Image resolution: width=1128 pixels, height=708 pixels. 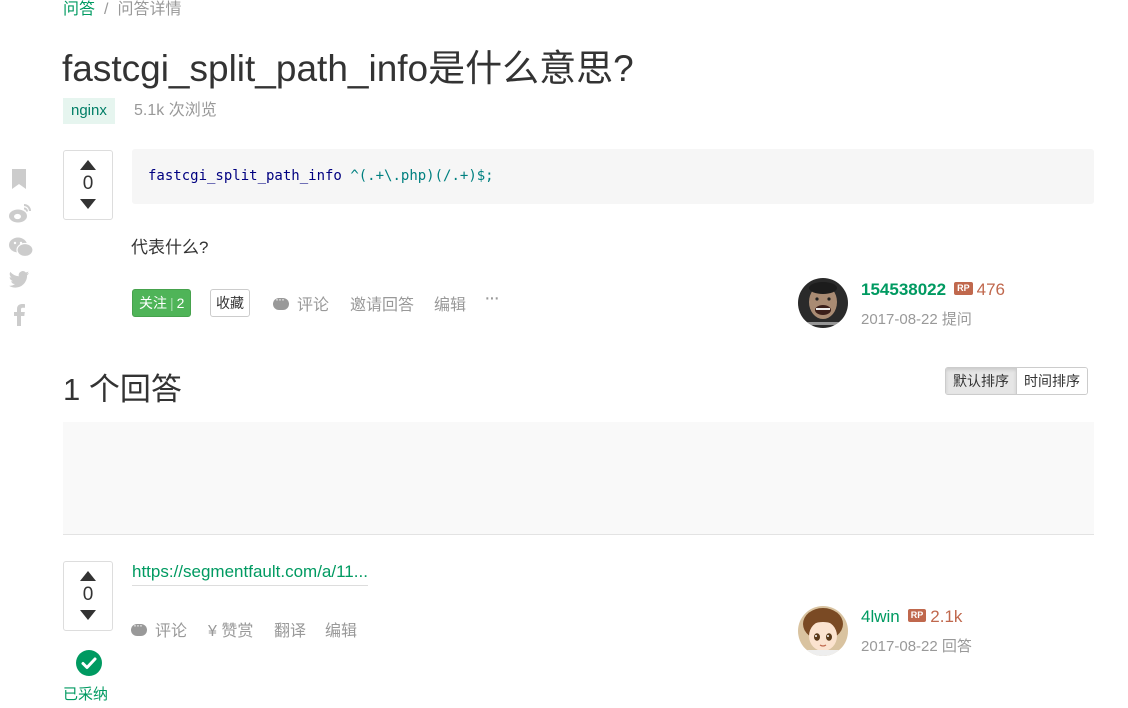 I want to click on sort-toggle: 默认排序 时间排序, so click(x=1016, y=381).